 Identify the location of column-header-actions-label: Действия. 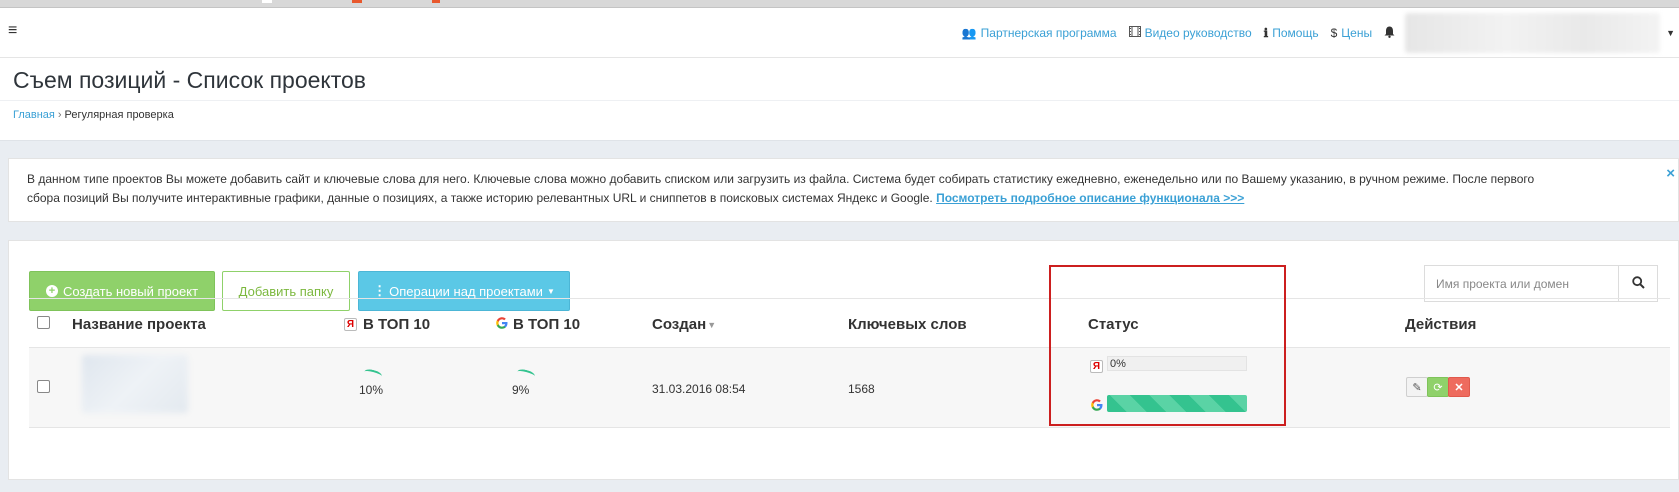
(1441, 324).